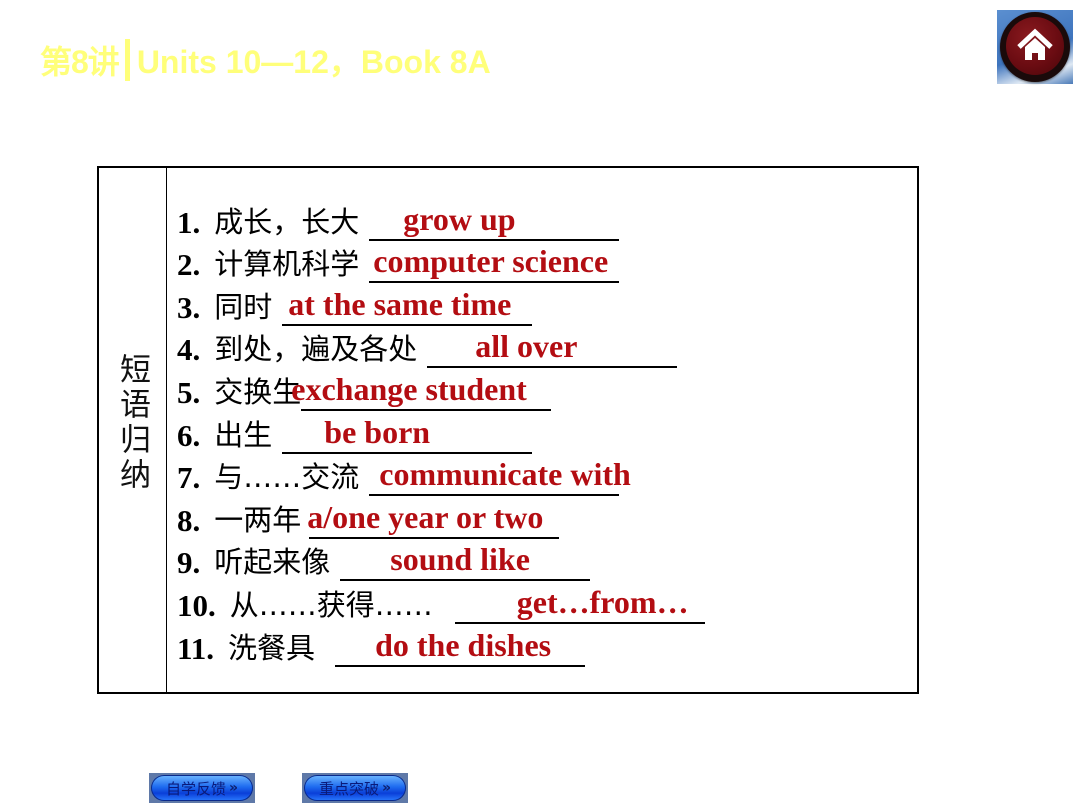 This screenshot has height=810, width=1080. What do you see at coordinates (80, 62) in the screenshot?
I see `lecture-number: 第8讲` at bounding box center [80, 62].